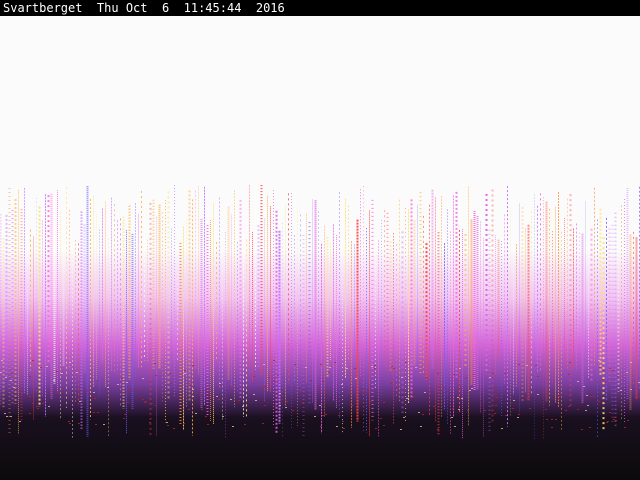 The image size is (640, 480). I want to click on timestamp-overlay: Svartberget Thu Oct 6 11:45:44 2016, so click(320, 8).